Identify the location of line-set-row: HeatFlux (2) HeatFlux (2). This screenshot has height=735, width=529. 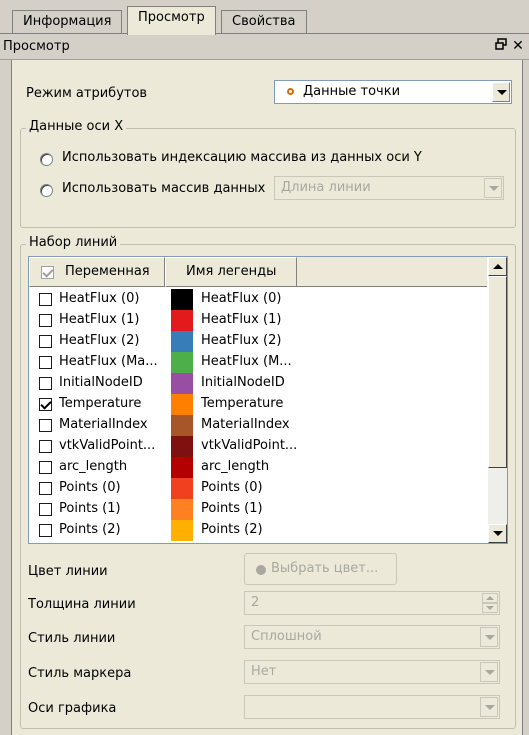
(249, 341).